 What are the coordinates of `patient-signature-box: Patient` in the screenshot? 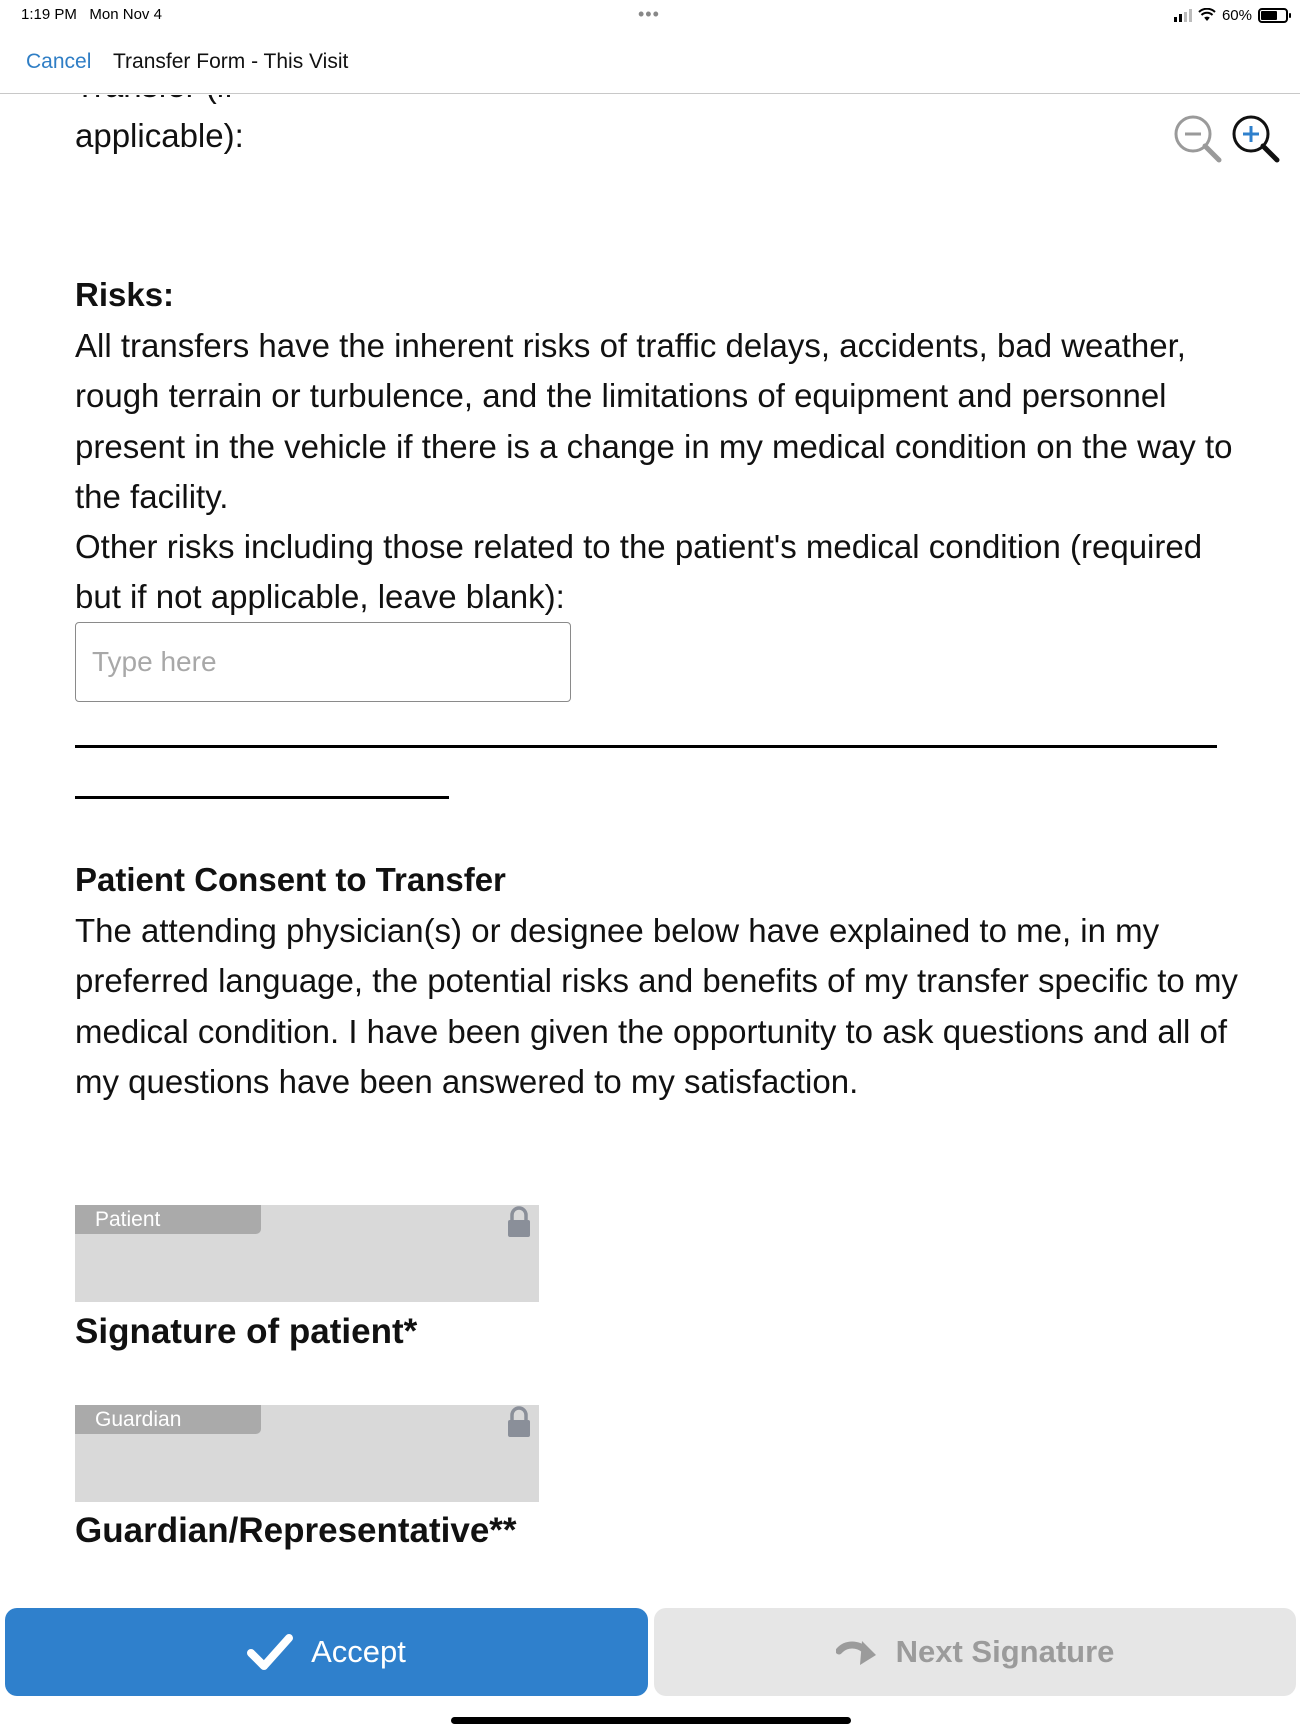 It's located at (307, 1253).